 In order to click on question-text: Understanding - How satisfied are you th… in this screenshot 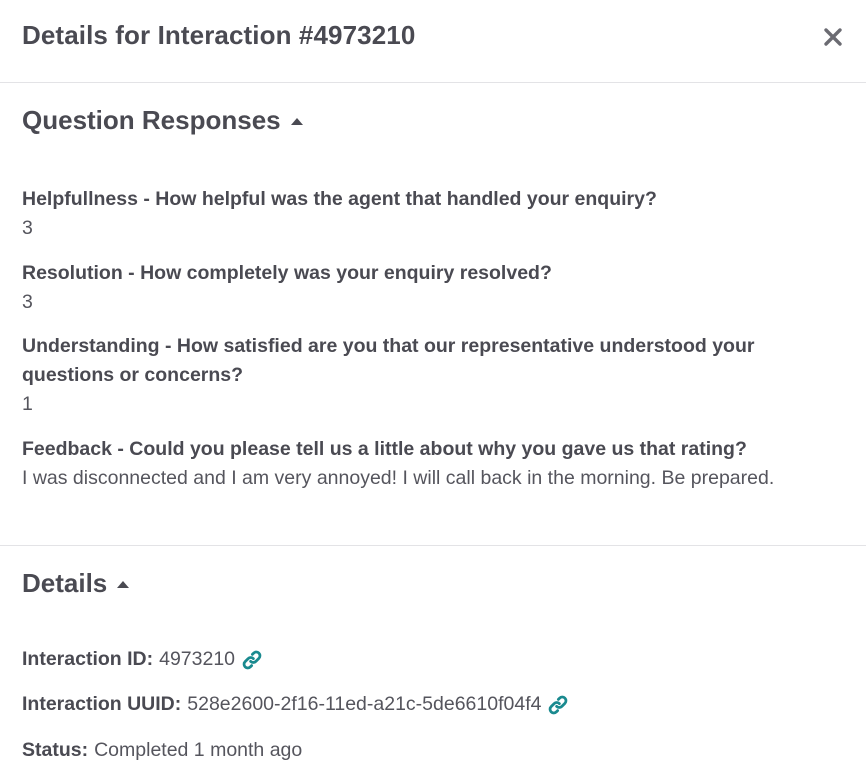, I will do `click(388, 360)`.